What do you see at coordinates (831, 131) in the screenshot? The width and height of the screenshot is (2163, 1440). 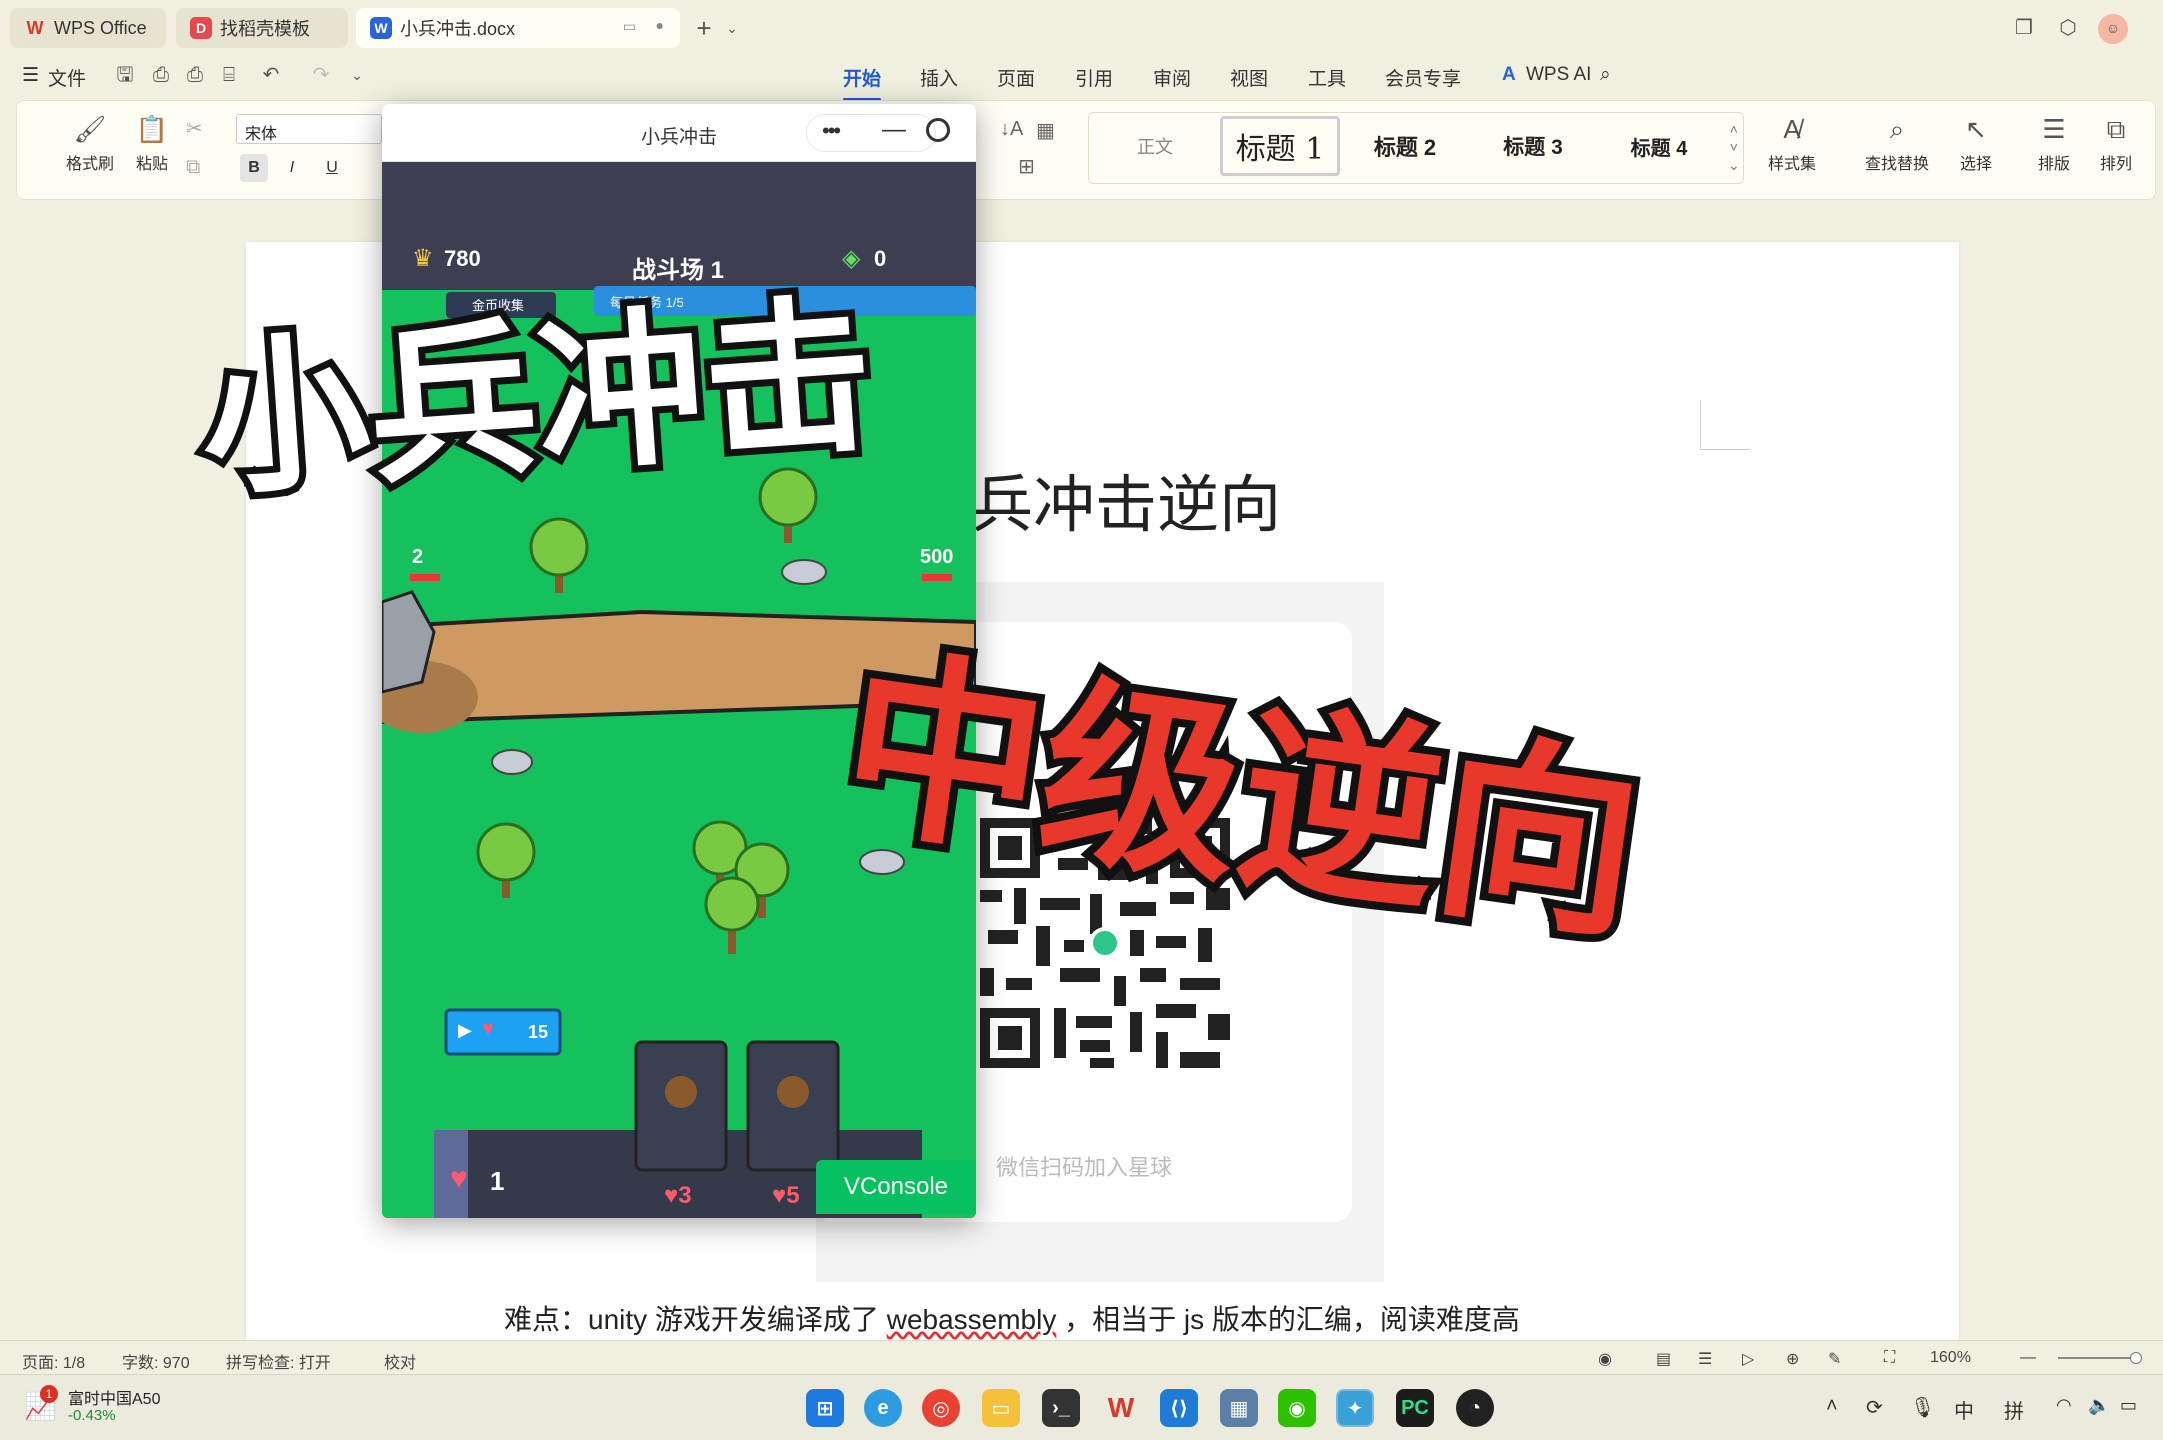 I see `more-dots-icon: •••` at bounding box center [831, 131].